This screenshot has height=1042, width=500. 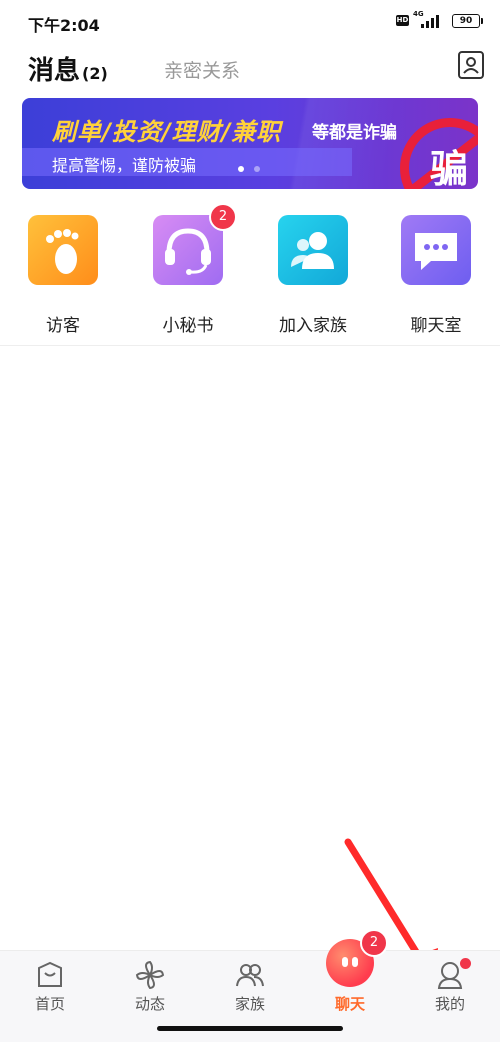 What do you see at coordinates (188, 326) in the screenshot?
I see `shortcut-label: 小秘书` at bounding box center [188, 326].